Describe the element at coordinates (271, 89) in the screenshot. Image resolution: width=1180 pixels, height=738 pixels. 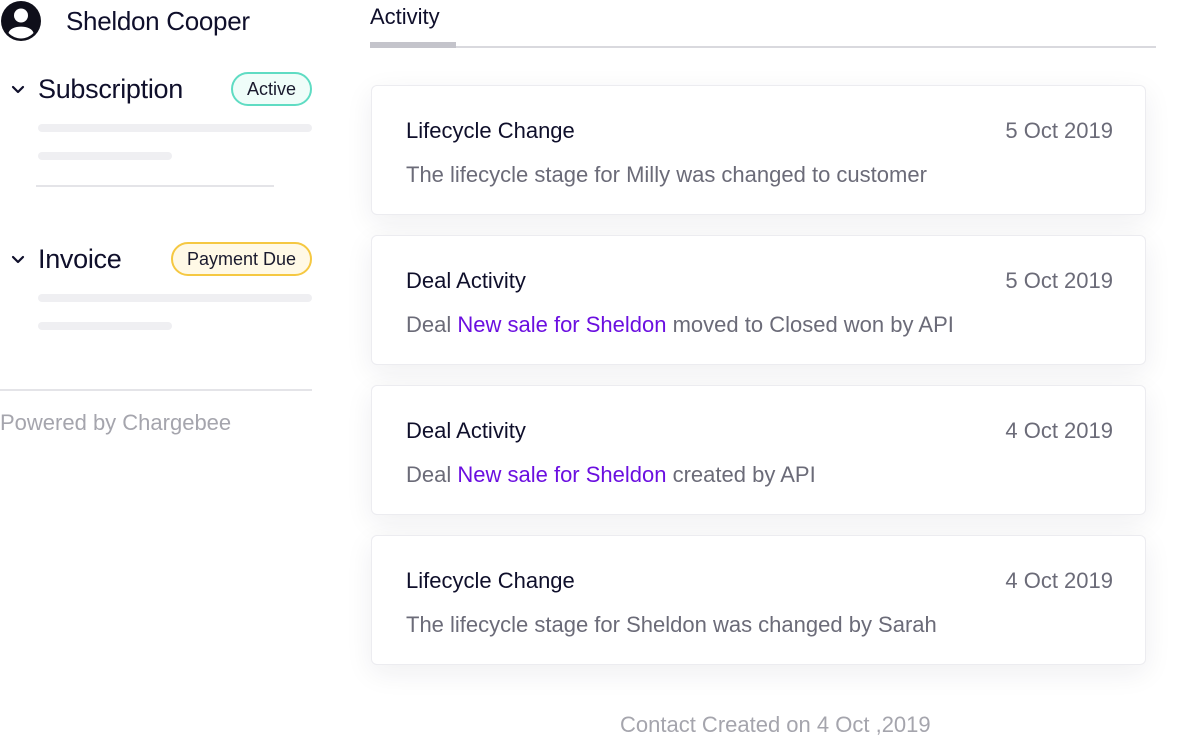
I see `subscription-status-badge: Active` at that location.